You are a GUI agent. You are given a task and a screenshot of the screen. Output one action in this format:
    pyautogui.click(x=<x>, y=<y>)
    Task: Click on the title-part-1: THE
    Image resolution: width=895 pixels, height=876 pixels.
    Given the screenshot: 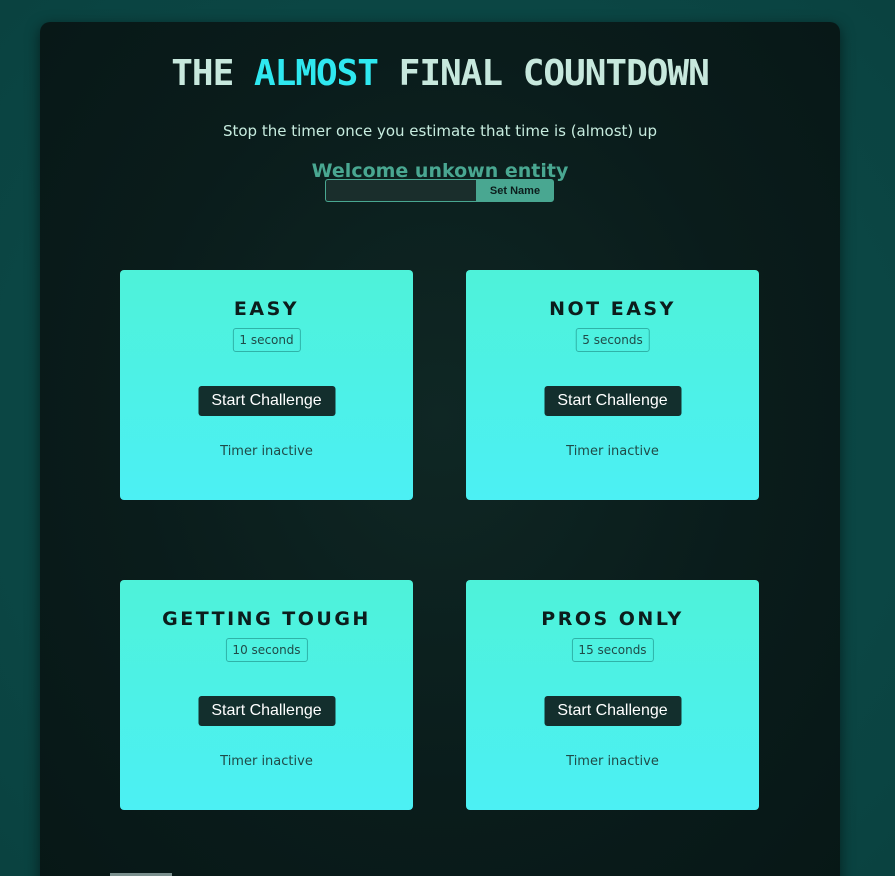 What is the action you would take?
    pyautogui.click(x=212, y=73)
    